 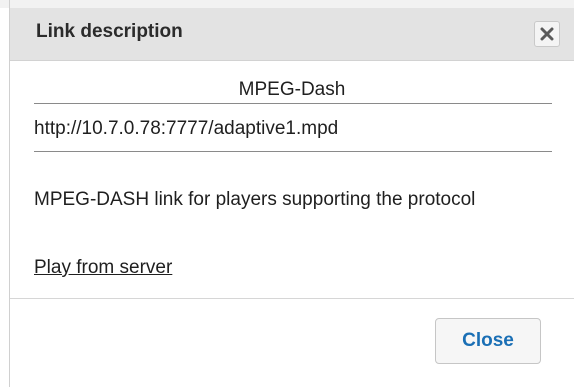 I want to click on close-icon, so click(x=547, y=34).